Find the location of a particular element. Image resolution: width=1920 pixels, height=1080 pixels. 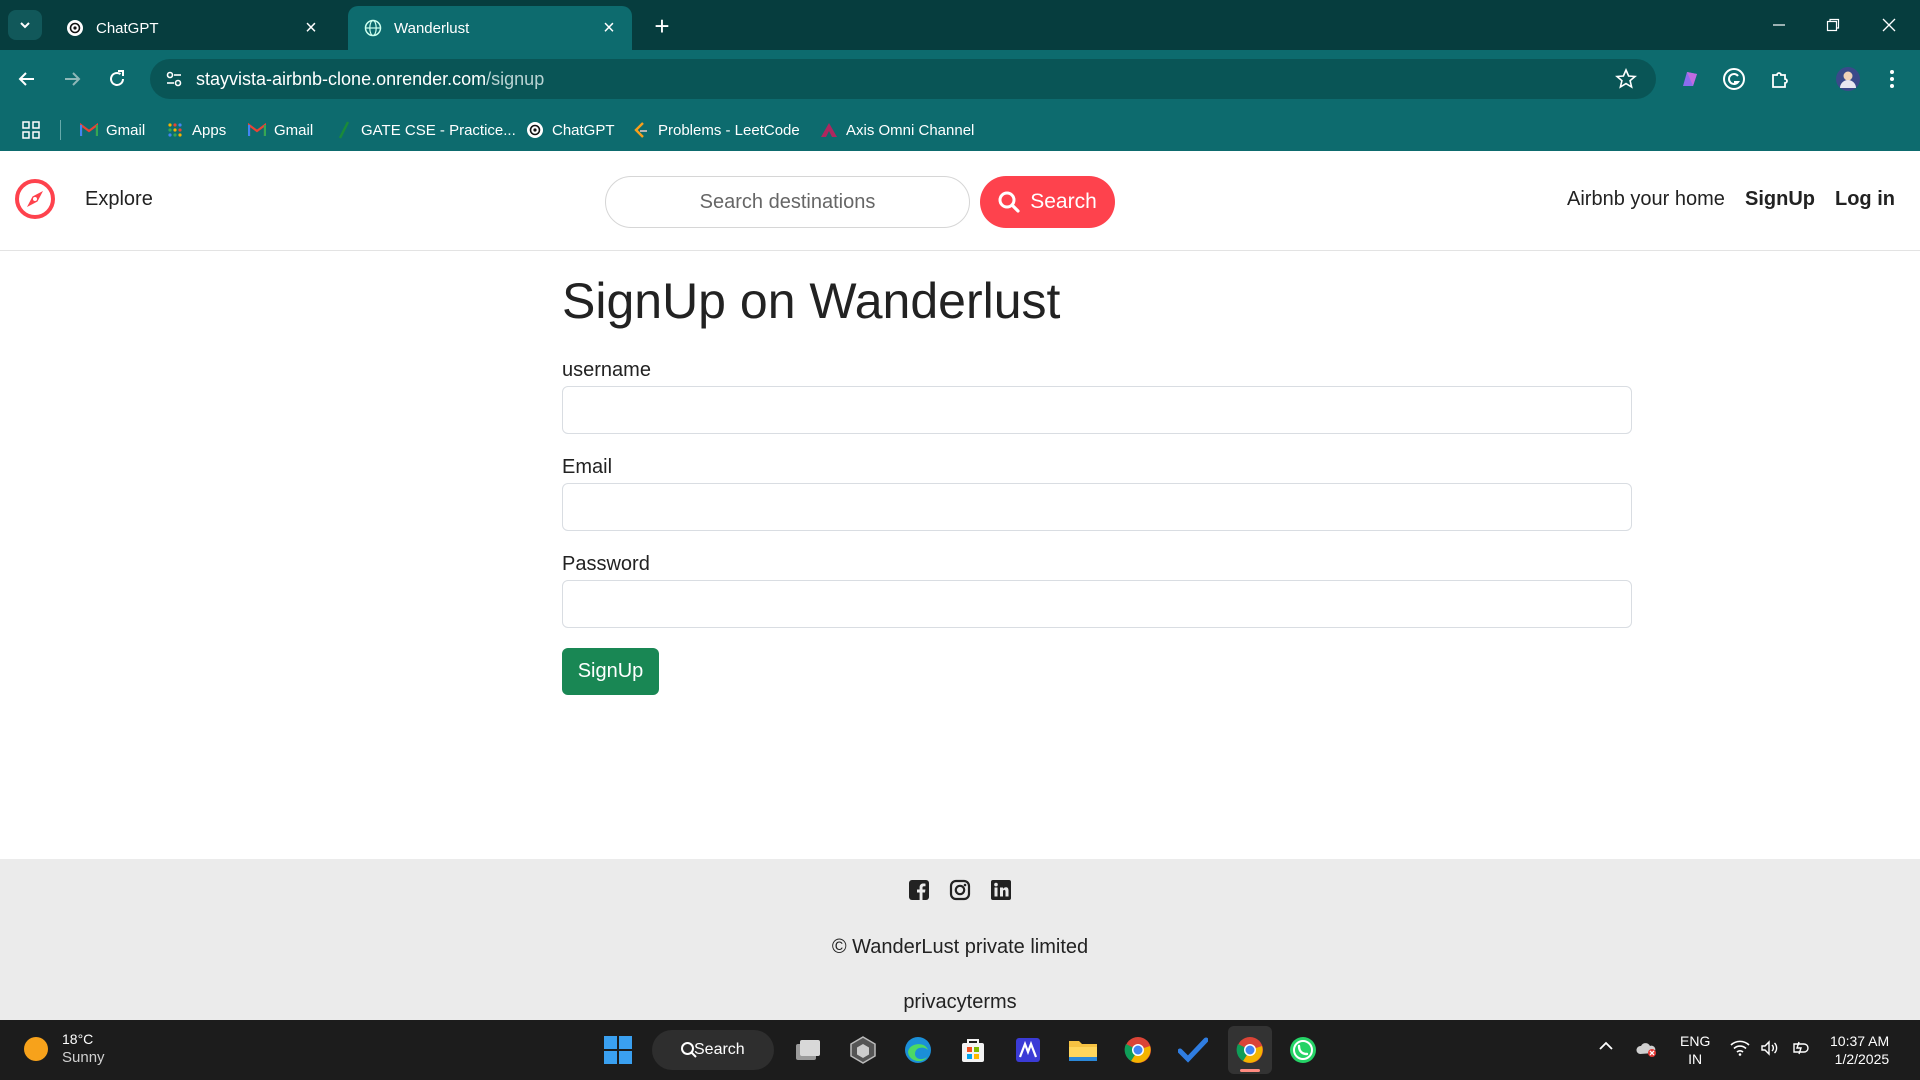

signup-link: SignUp is located at coordinates (1780, 199).